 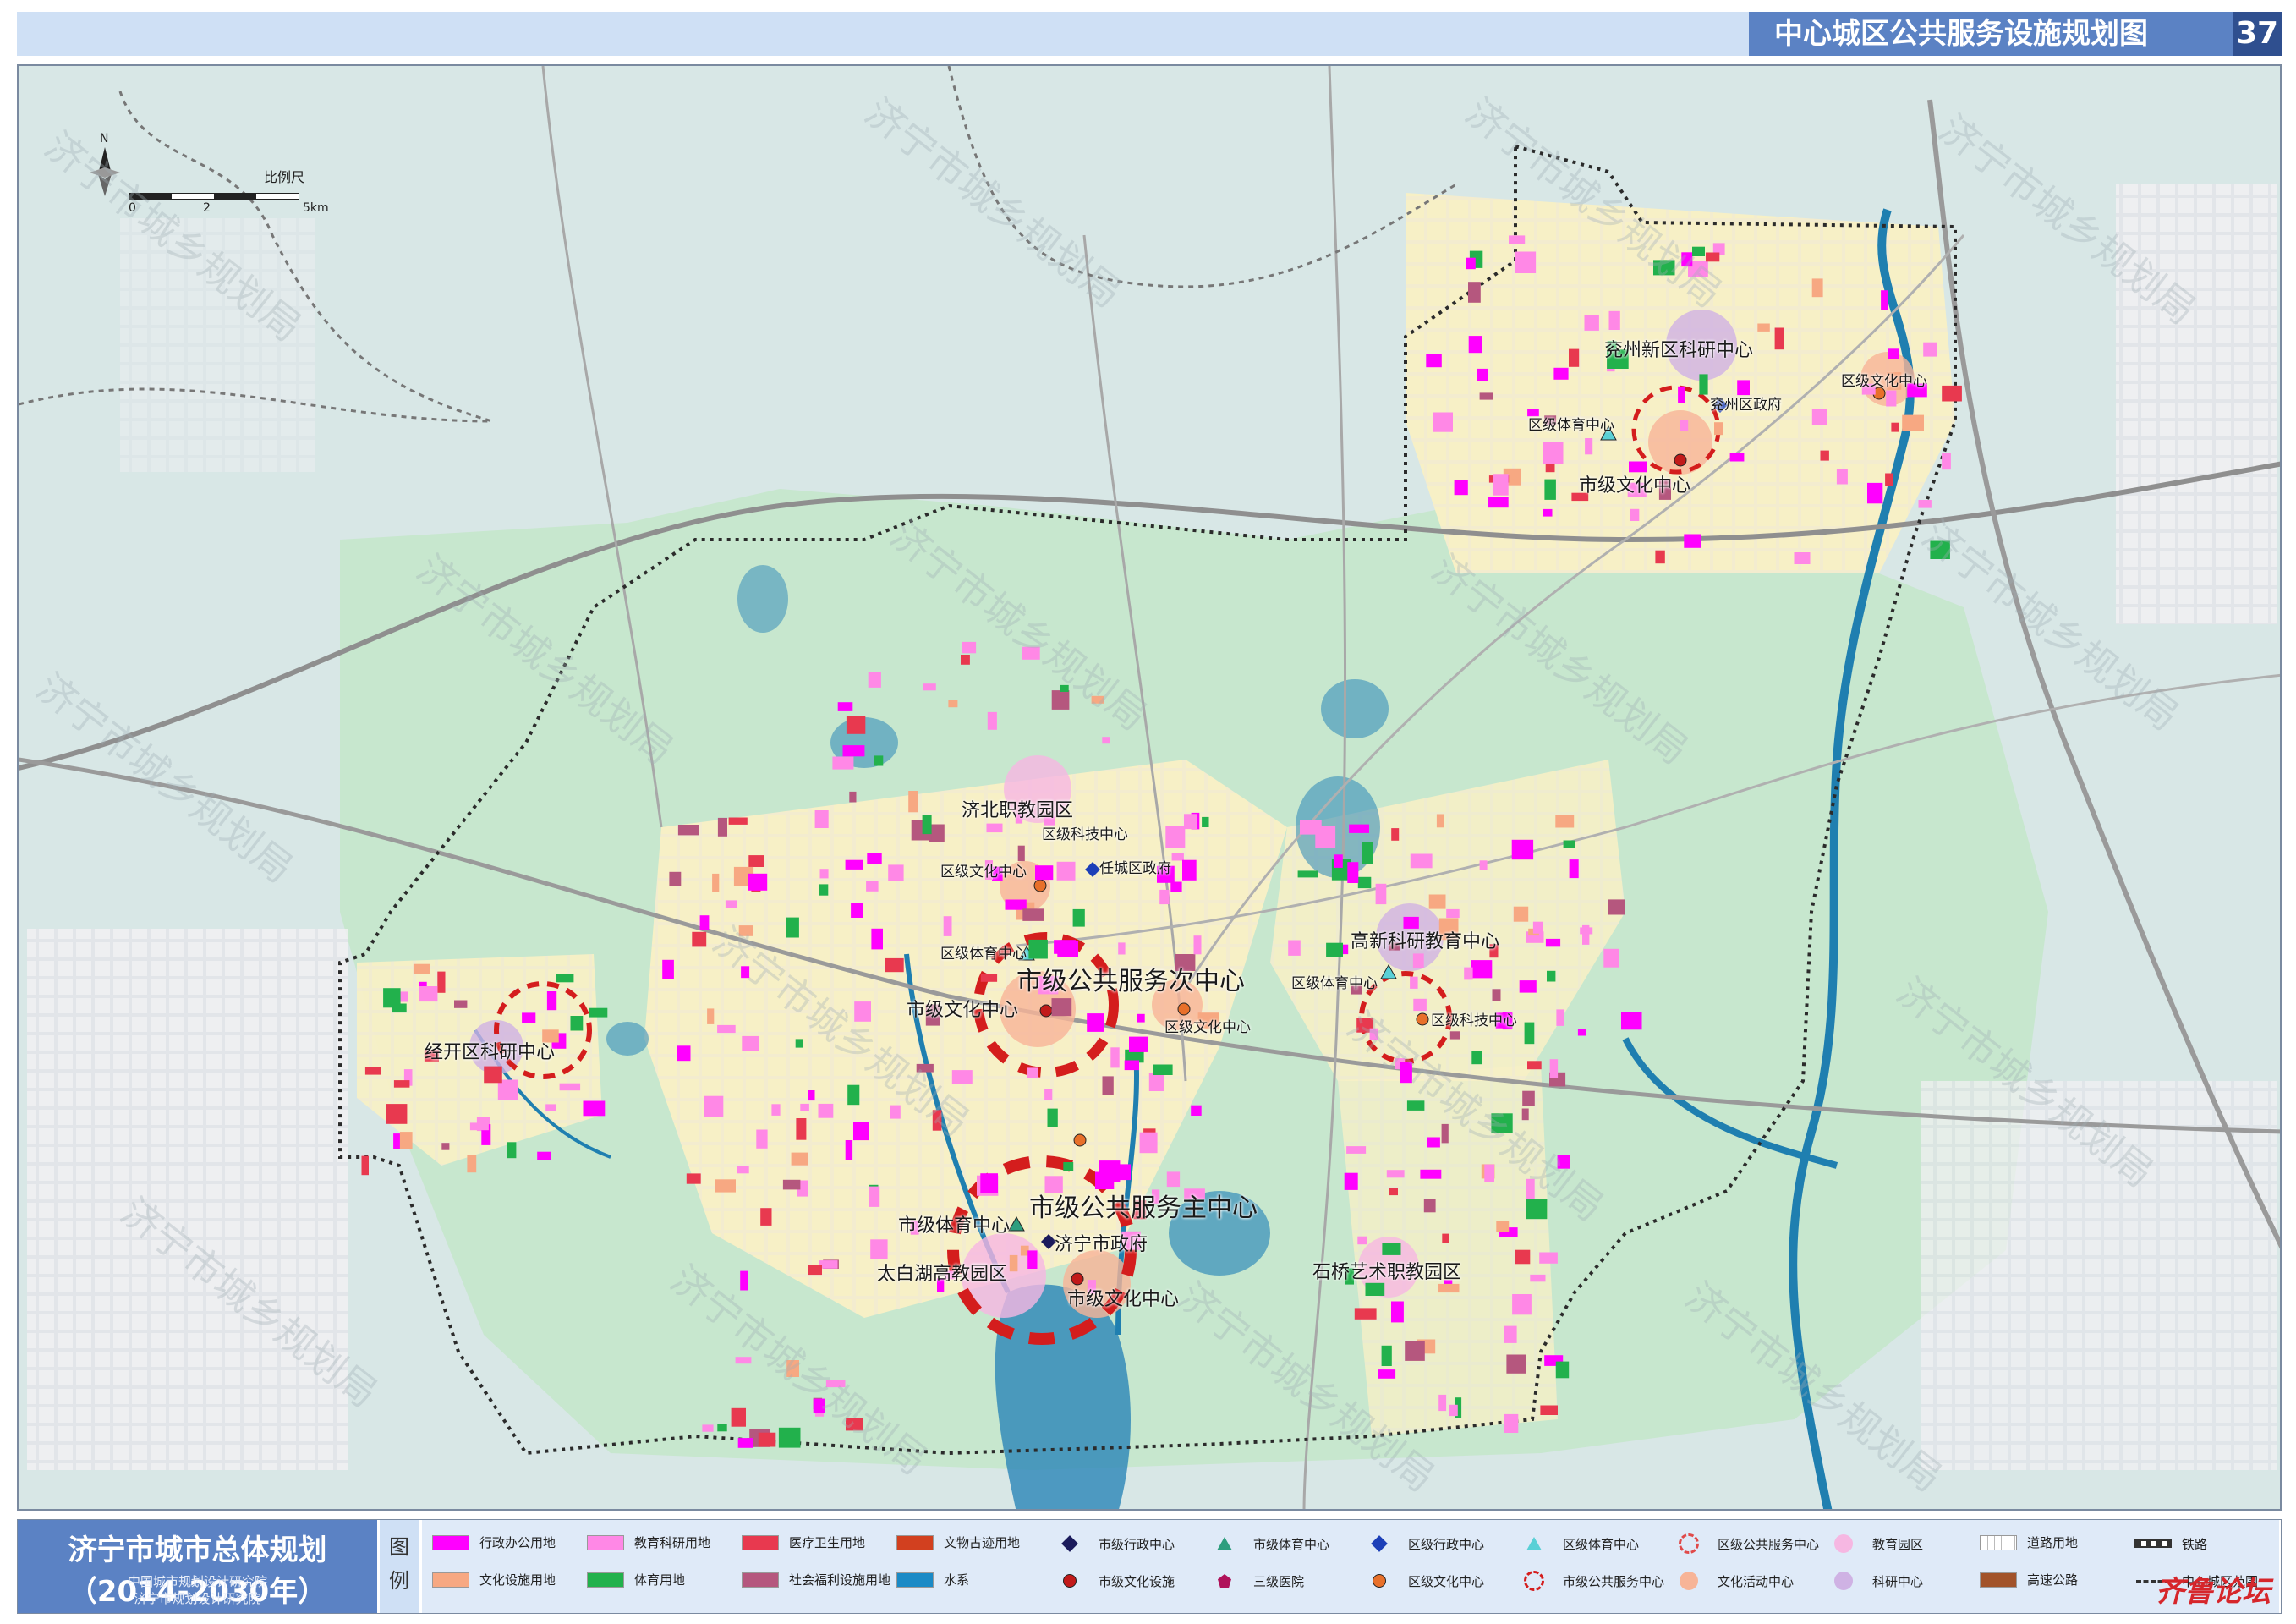 I want to click on label-yanzhou-research: 兖州新区科研中心, so click(x=1679, y=350).